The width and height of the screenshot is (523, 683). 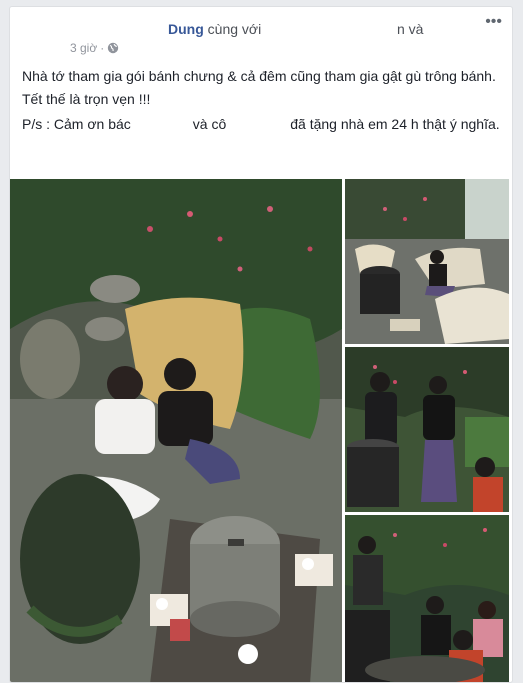 What do you see at coordinates (83, 48) in the screenshot?
I see `timestamp-link: 3 giờ` at bounding box center [83, 48].